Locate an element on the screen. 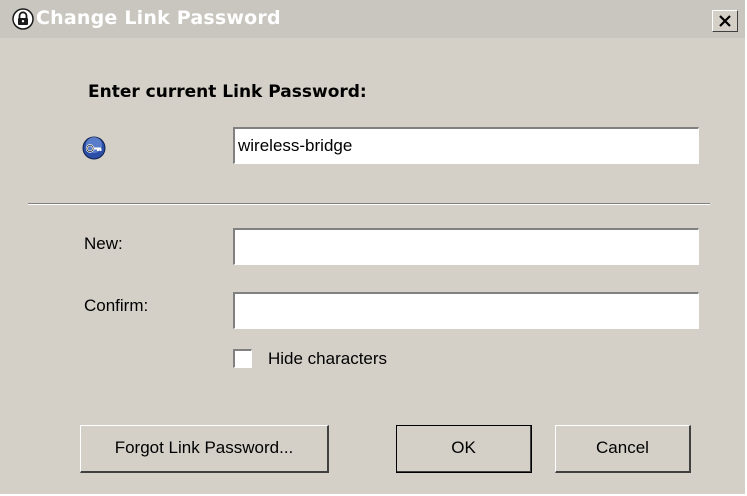  confirm-password-input is located at coordinates (466, 310).